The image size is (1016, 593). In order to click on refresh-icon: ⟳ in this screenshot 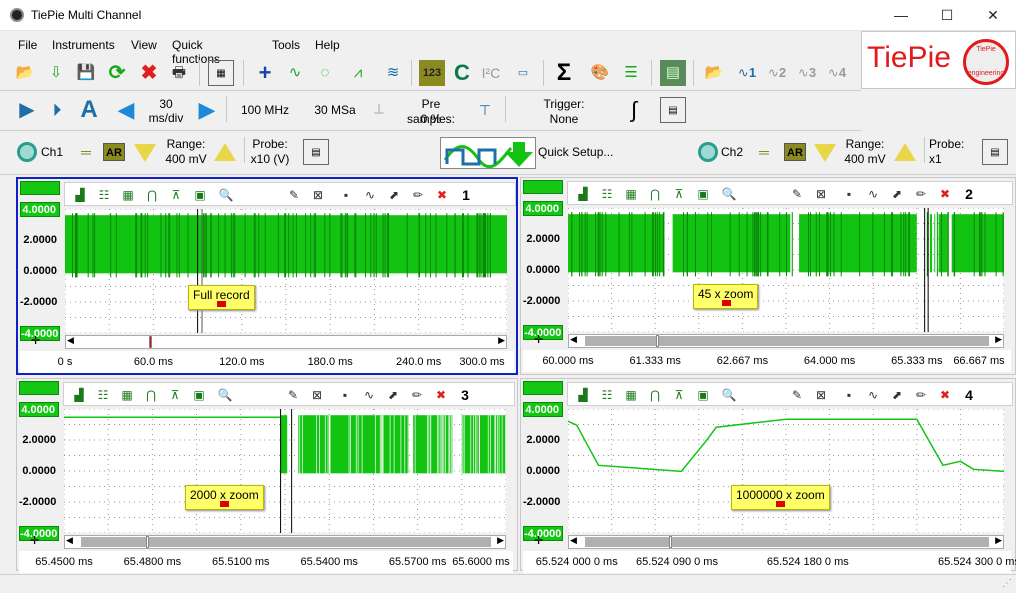, I will do `click(117, 73)`.